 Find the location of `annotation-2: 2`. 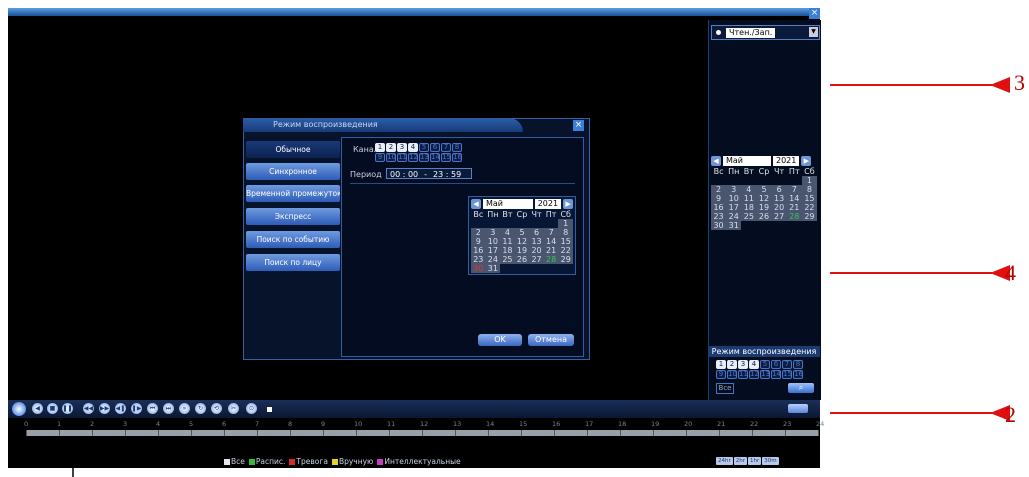

annotation-2: 2 is located at coordinates (1010, 414).